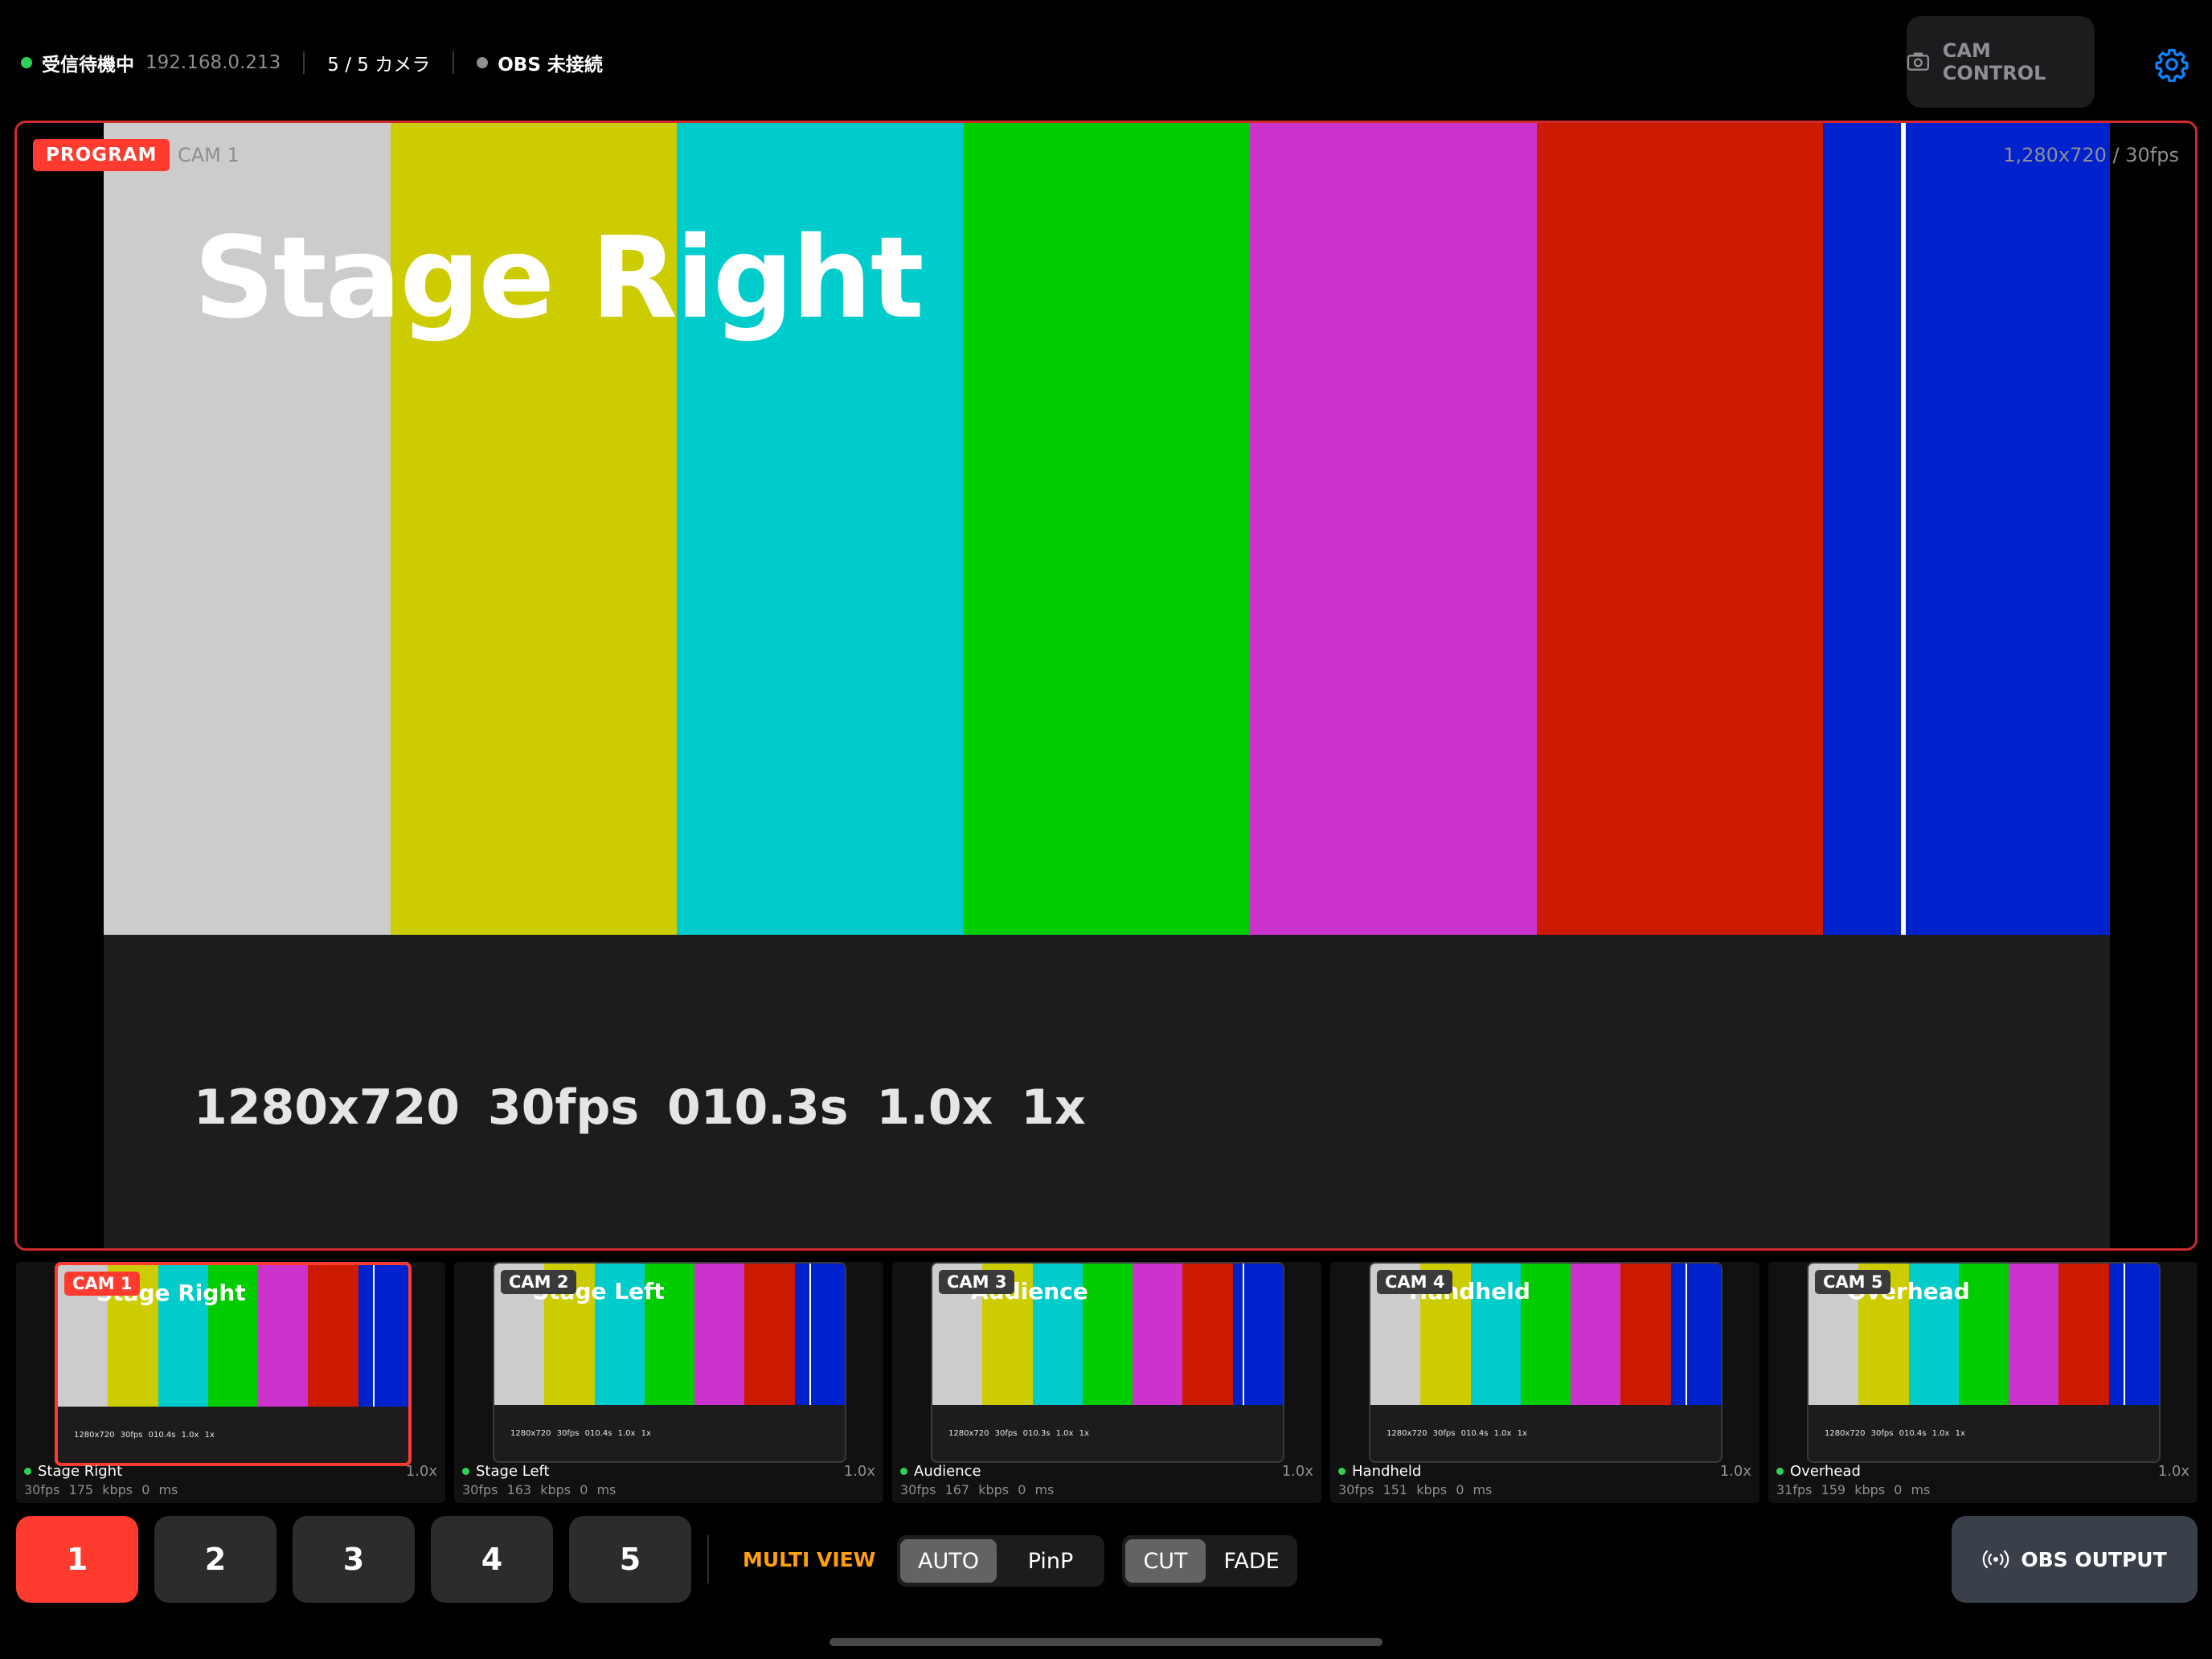  What do you see at coordinates (977, 1282) in the screenshot?
I see `camera-badge: CAM 3` at bounding box center [977, 1282].